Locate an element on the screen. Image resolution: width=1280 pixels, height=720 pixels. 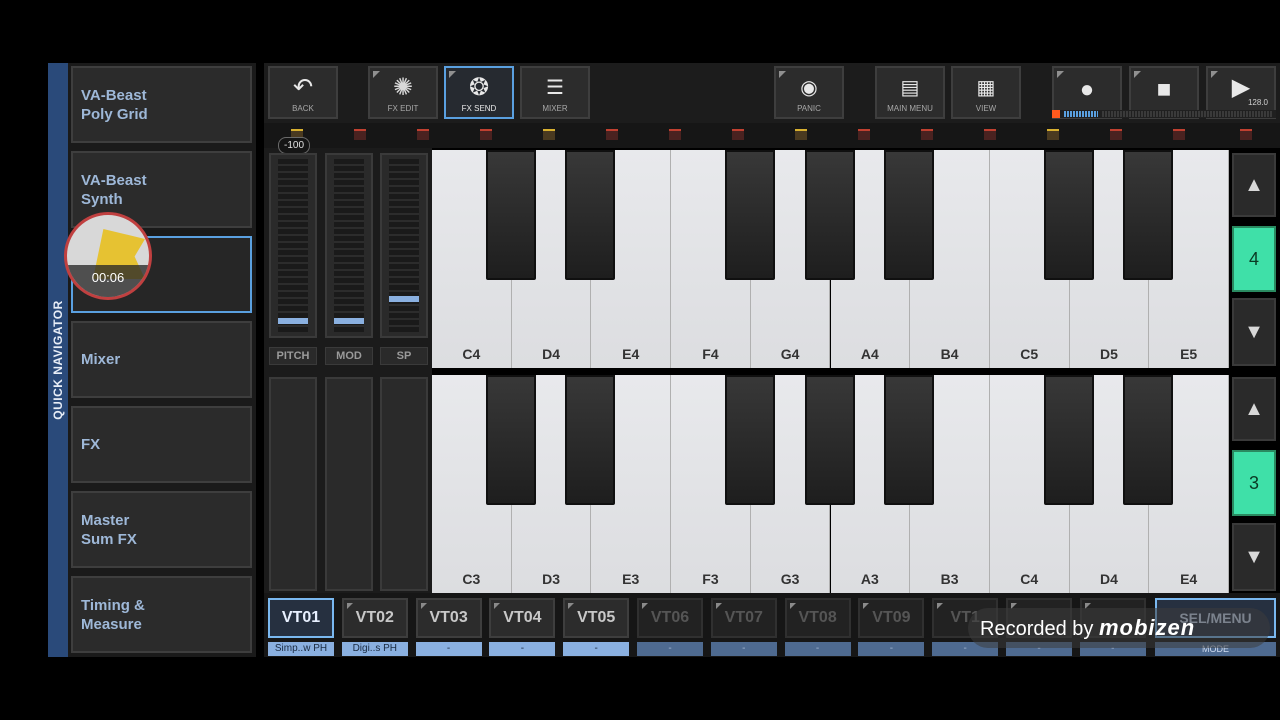
pitch-value-badge: -100 is located at coordinates (294, 145).